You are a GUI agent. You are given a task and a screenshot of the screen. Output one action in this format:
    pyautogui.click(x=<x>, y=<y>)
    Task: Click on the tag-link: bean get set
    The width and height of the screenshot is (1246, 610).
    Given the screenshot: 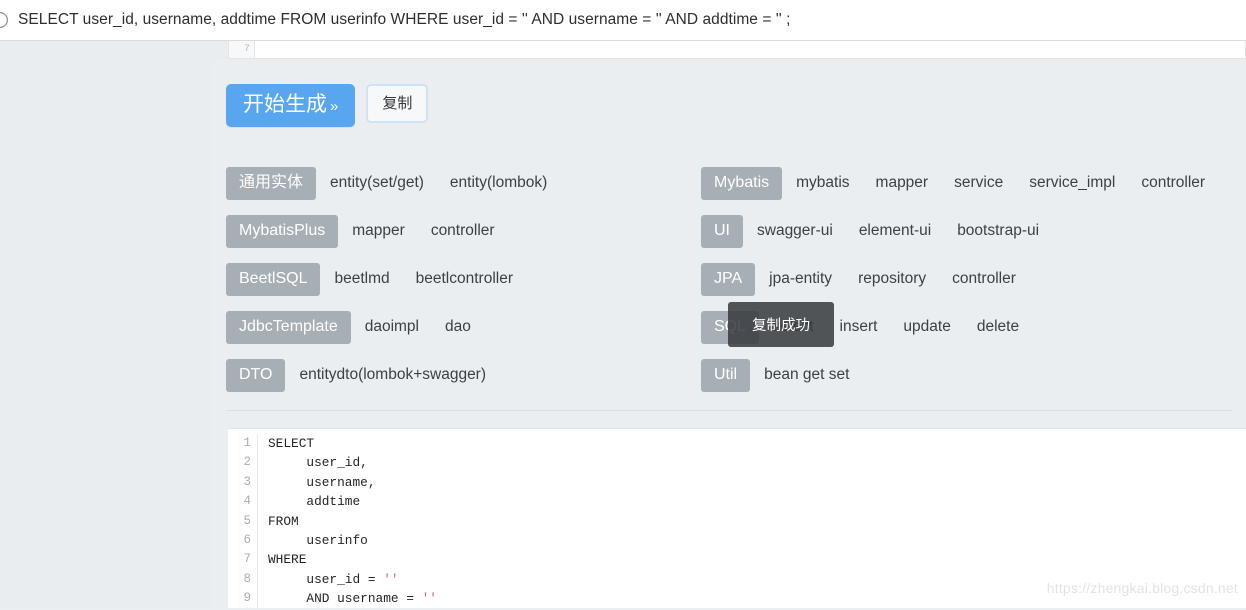 What is the action you would take?
    pyautogui.click(x=806, y=375)
    